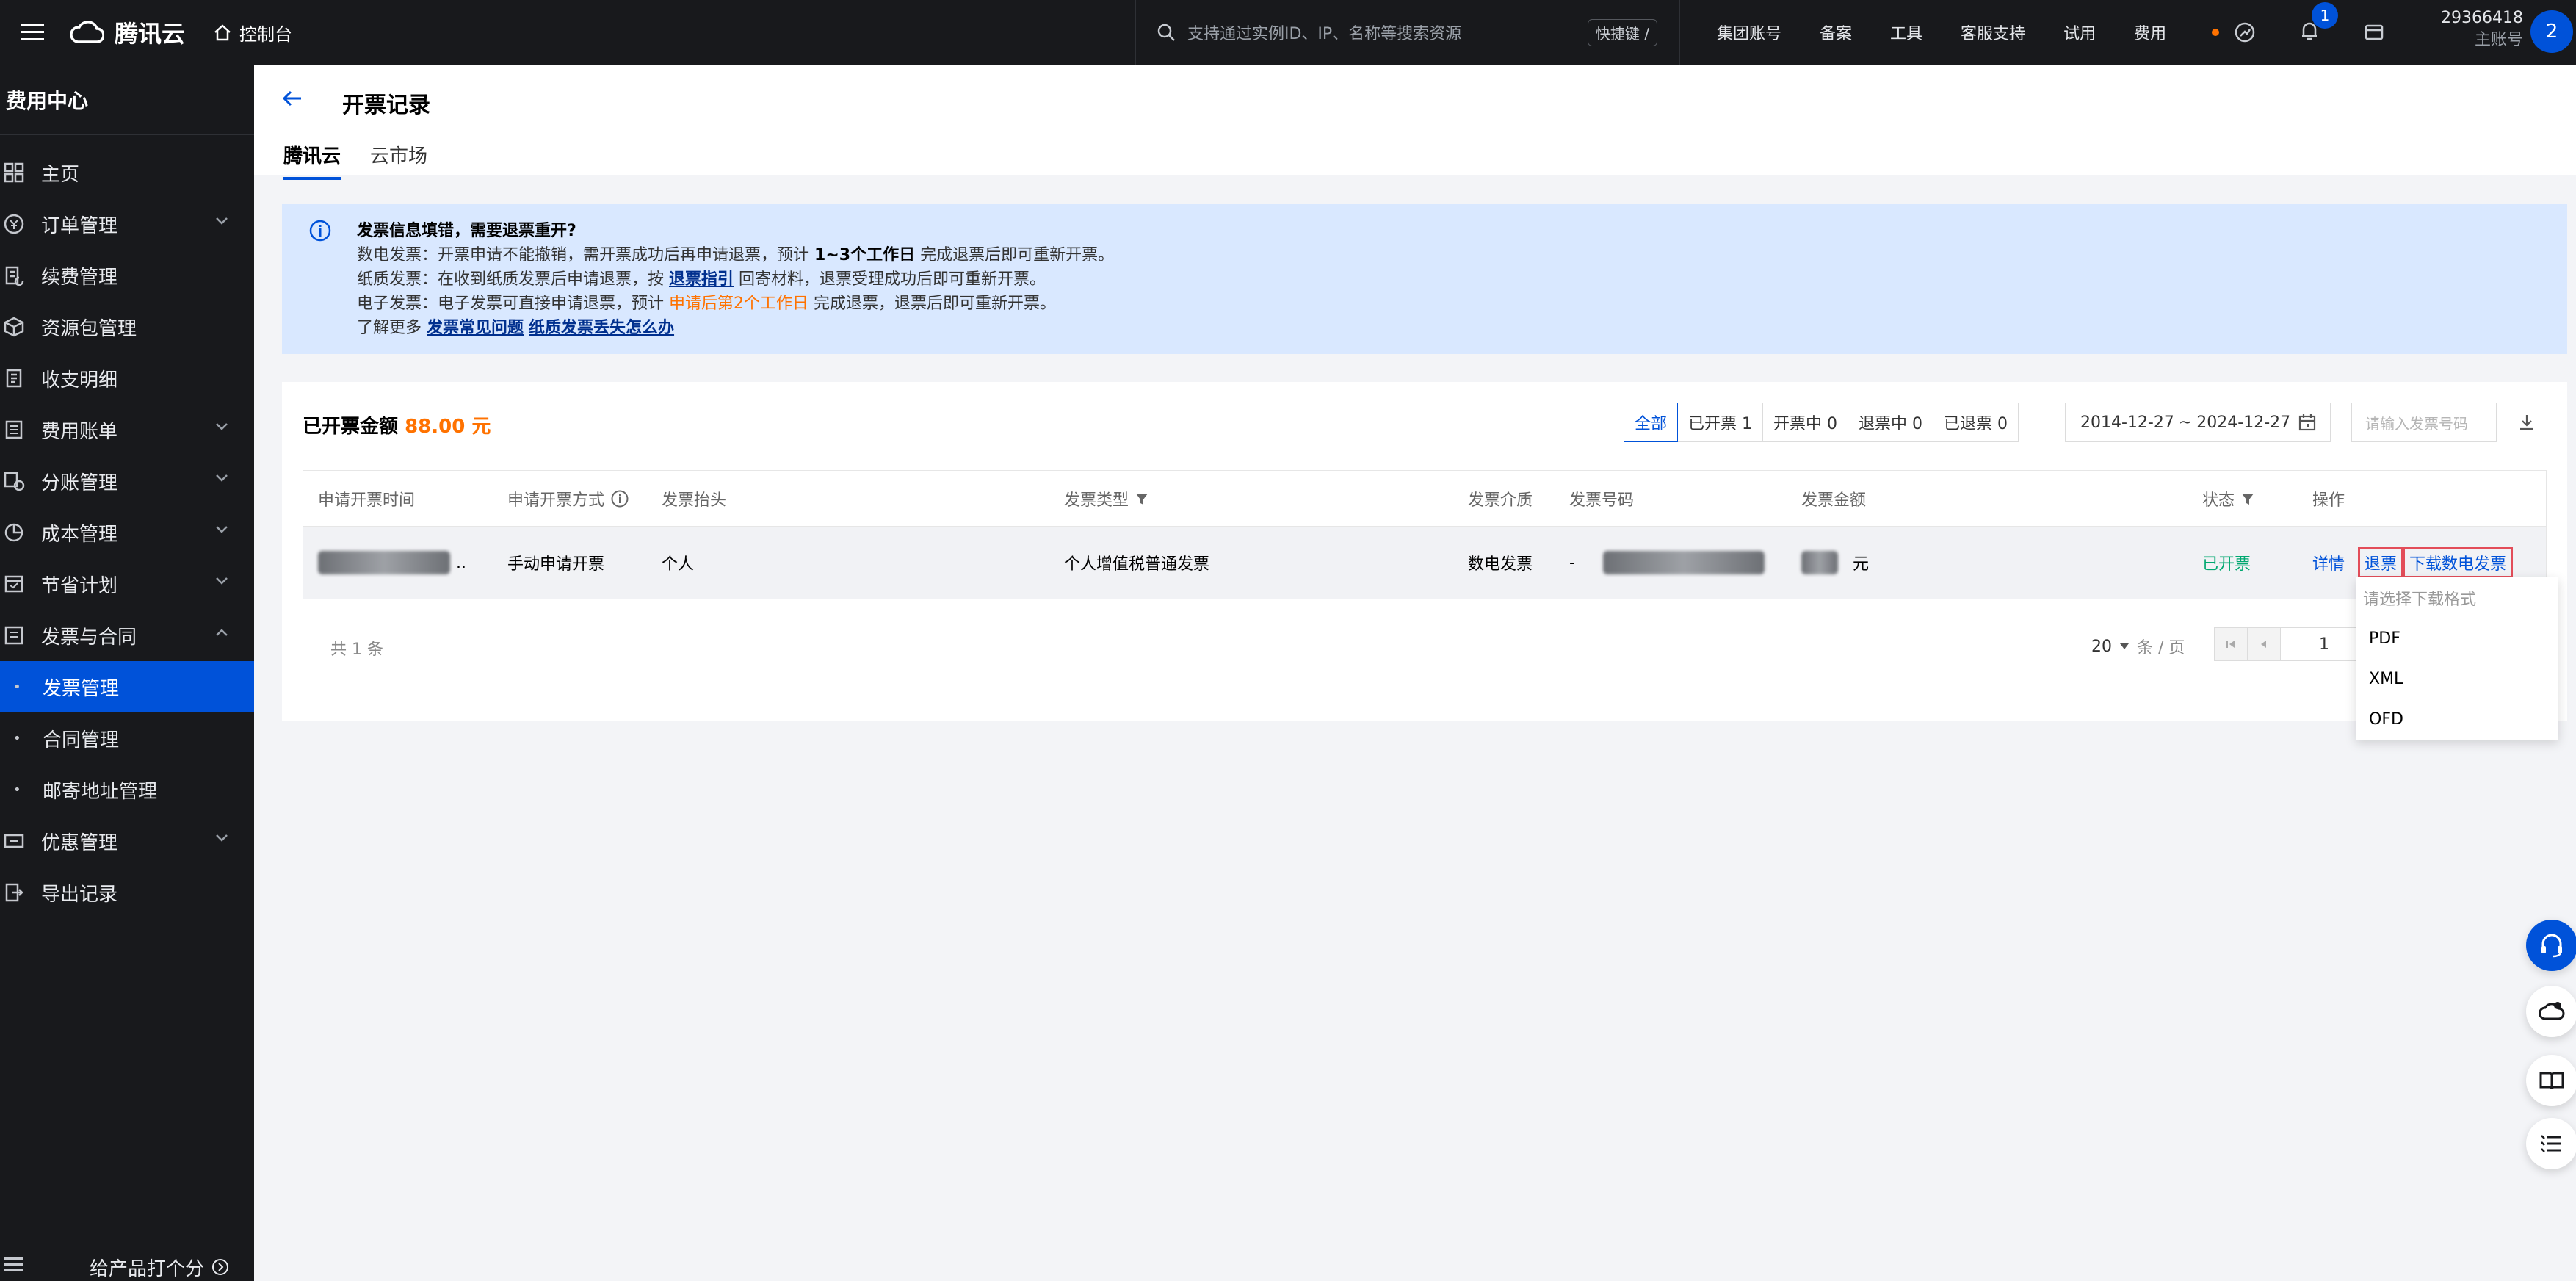 The width and height of the screenshot is (2576, 1281). Describe the element at coordinates (2325, 15) in the screenshot. I see `notification-badge: 1` at that location.